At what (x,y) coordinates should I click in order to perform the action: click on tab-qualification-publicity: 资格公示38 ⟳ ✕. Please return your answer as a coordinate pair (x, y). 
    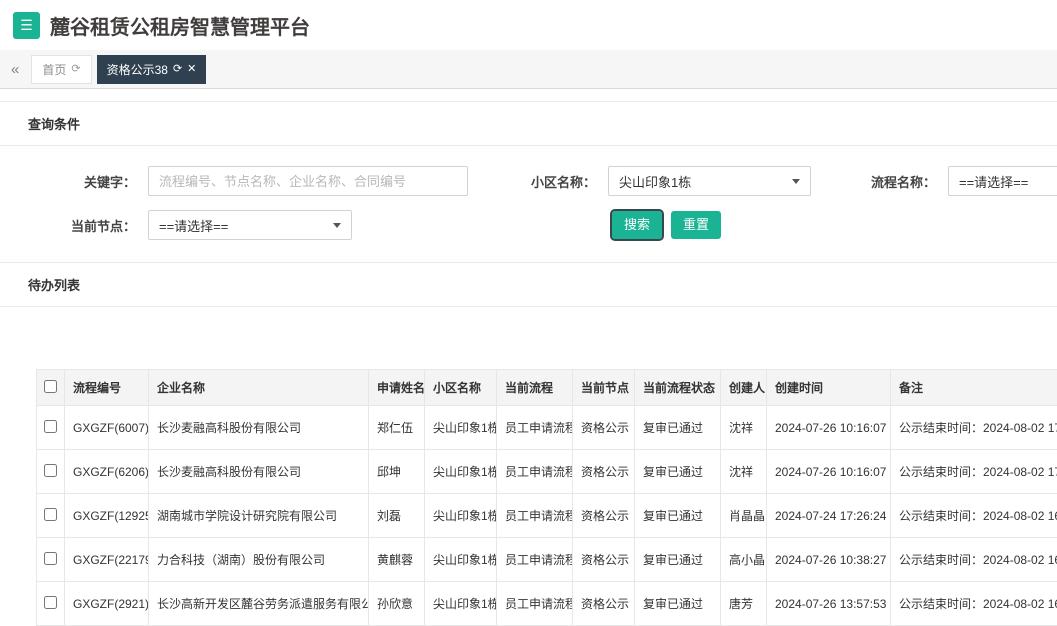
    Looking at the image, I should click on (152, 69).